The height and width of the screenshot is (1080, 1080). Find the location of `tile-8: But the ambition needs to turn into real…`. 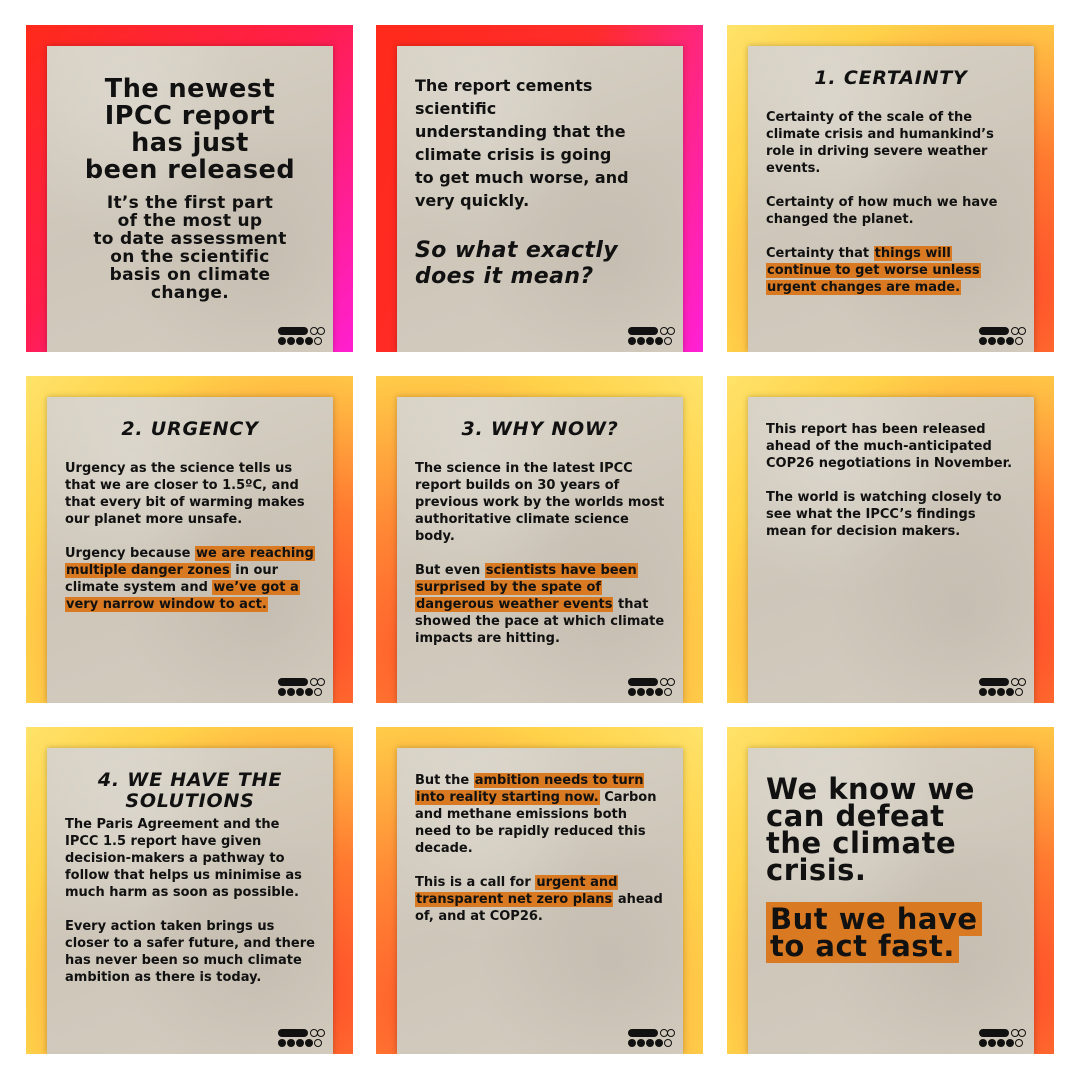

tile-8: But the ambition needs to turn into real… is located at coordinates (539, 890).